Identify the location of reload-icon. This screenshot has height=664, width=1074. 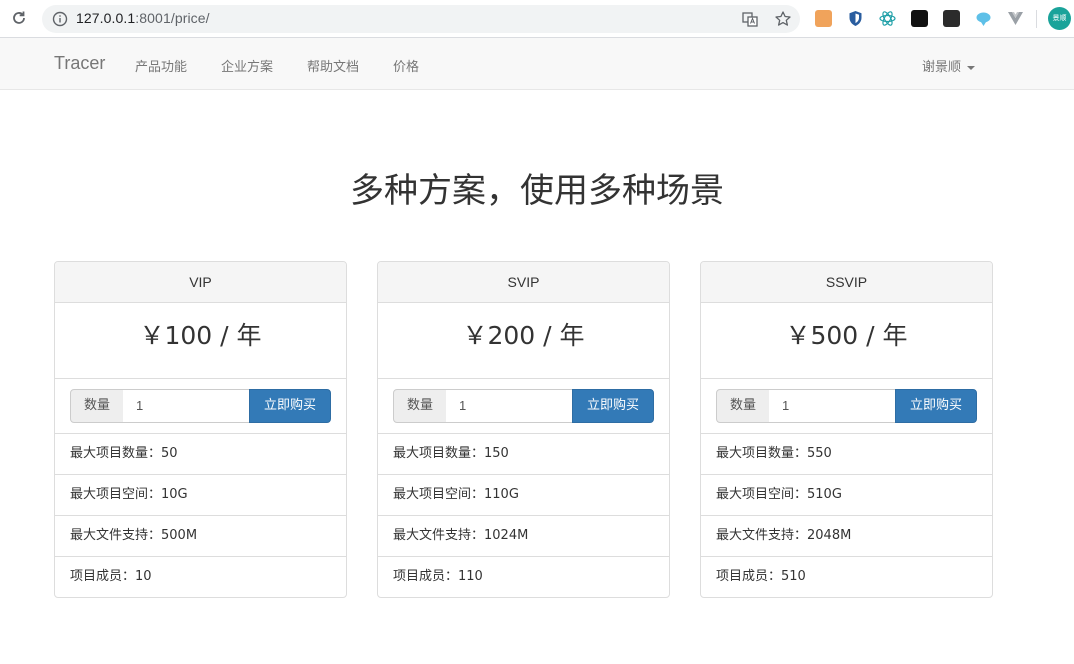
(19, 18).